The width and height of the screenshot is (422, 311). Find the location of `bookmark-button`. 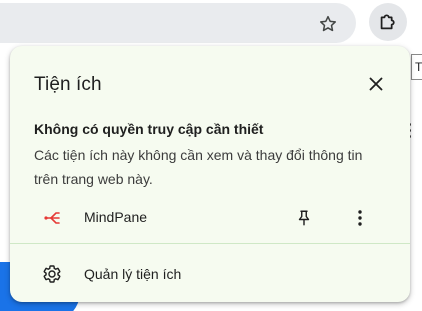

bookmark-button is located at coordinates (328, 24).